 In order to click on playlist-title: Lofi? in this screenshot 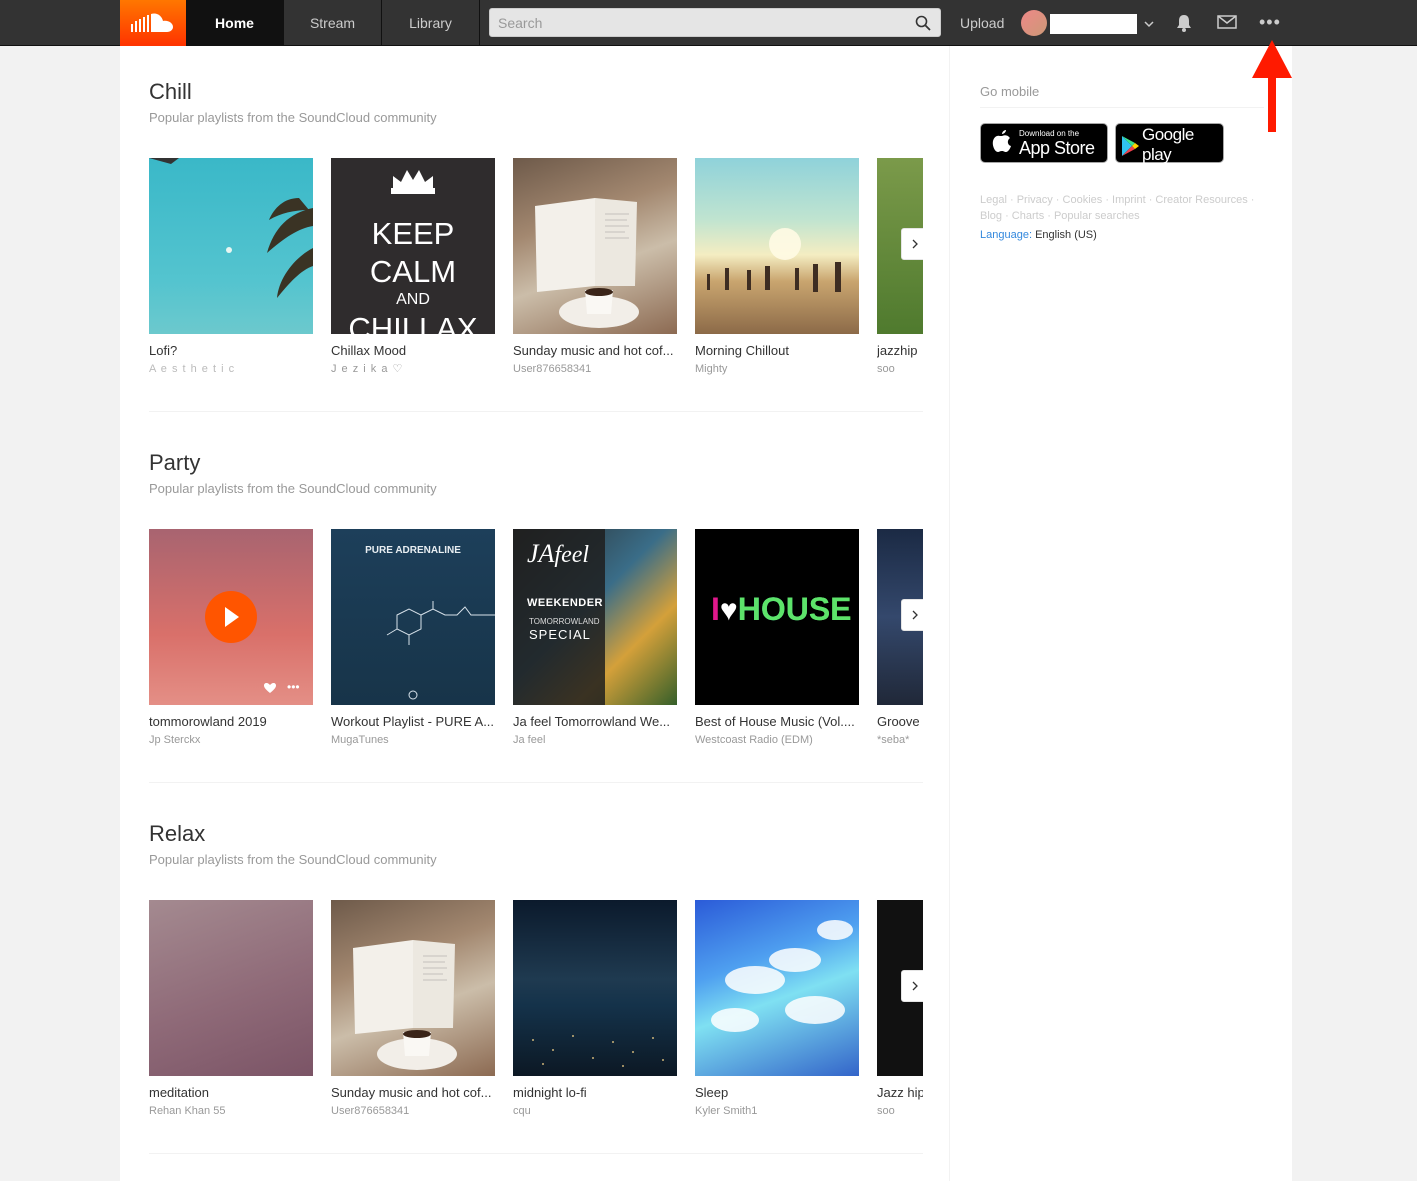, I will do `click(231, 351)`.